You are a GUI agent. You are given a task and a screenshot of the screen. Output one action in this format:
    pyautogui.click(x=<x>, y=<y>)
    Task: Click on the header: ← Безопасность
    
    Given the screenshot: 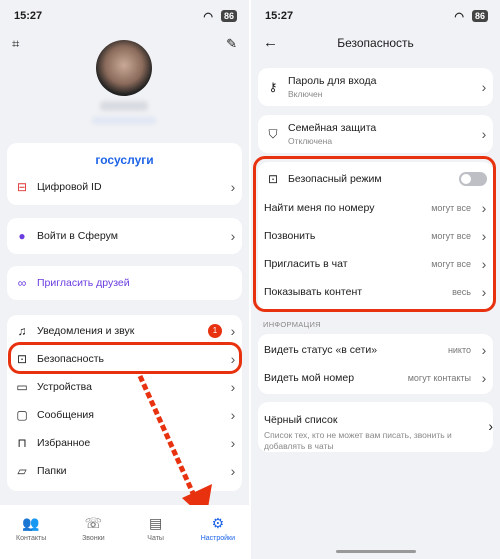 What is the action you would take?
    pyautogui.click(x=375, y=44)
    